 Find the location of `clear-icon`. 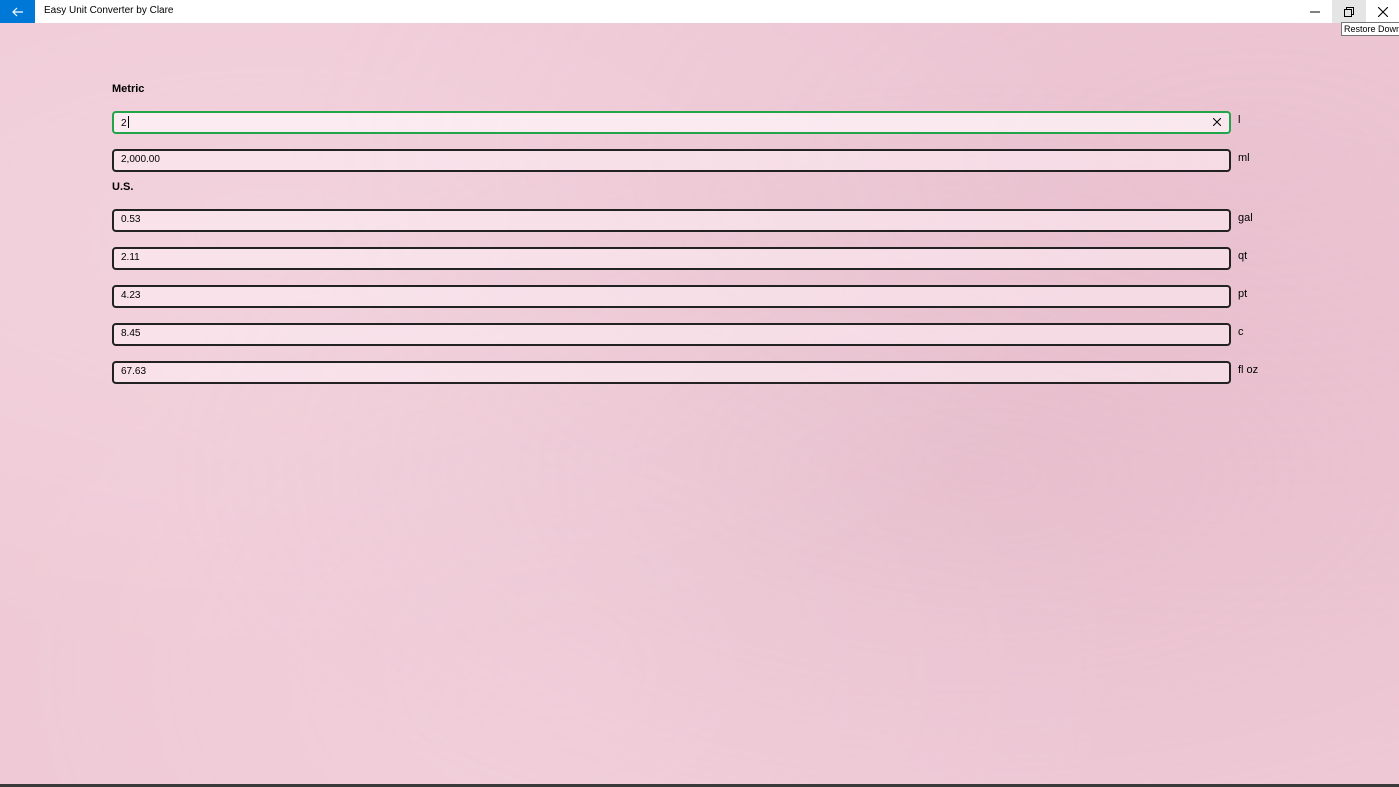

clear-icon is located at coordinates (1217, 122).